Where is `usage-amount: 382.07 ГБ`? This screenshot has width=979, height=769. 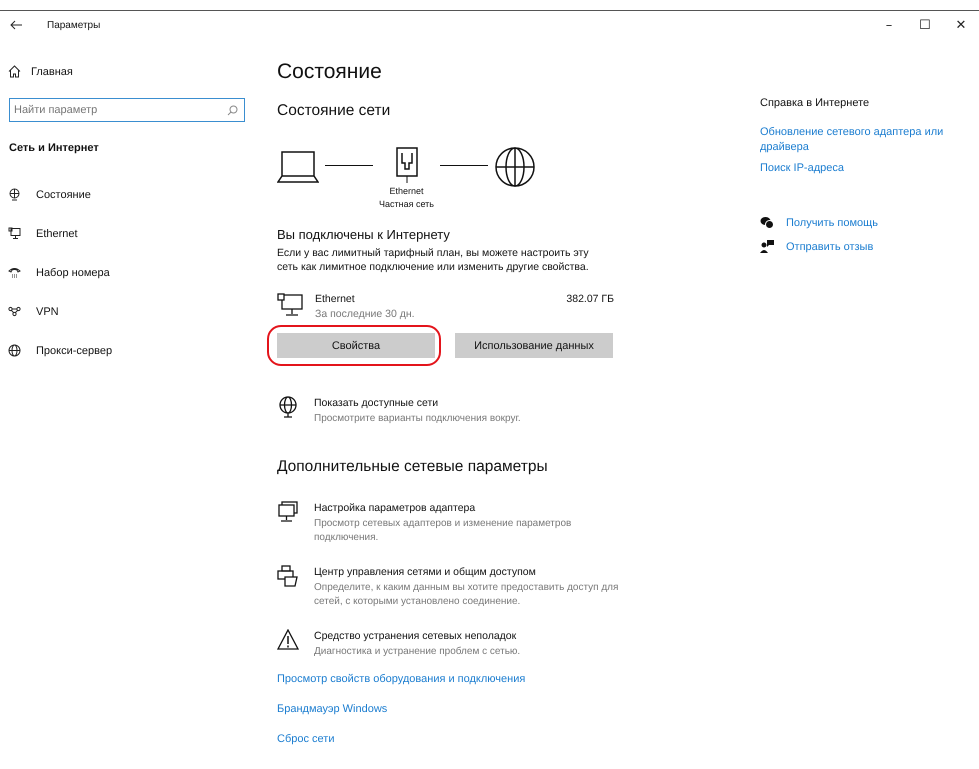
usage-amount: 382.07 ГБ is located at coordinates (590, 299).